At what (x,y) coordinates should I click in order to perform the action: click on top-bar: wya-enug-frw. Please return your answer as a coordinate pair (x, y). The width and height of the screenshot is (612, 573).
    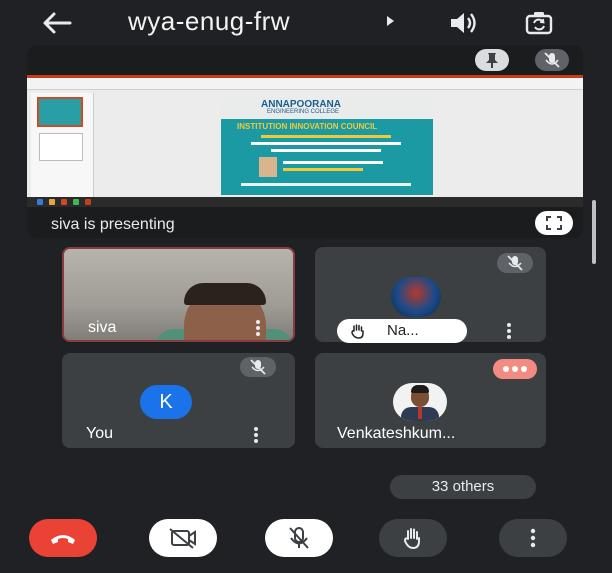
    Looking at the image, I should click on (306, 22).